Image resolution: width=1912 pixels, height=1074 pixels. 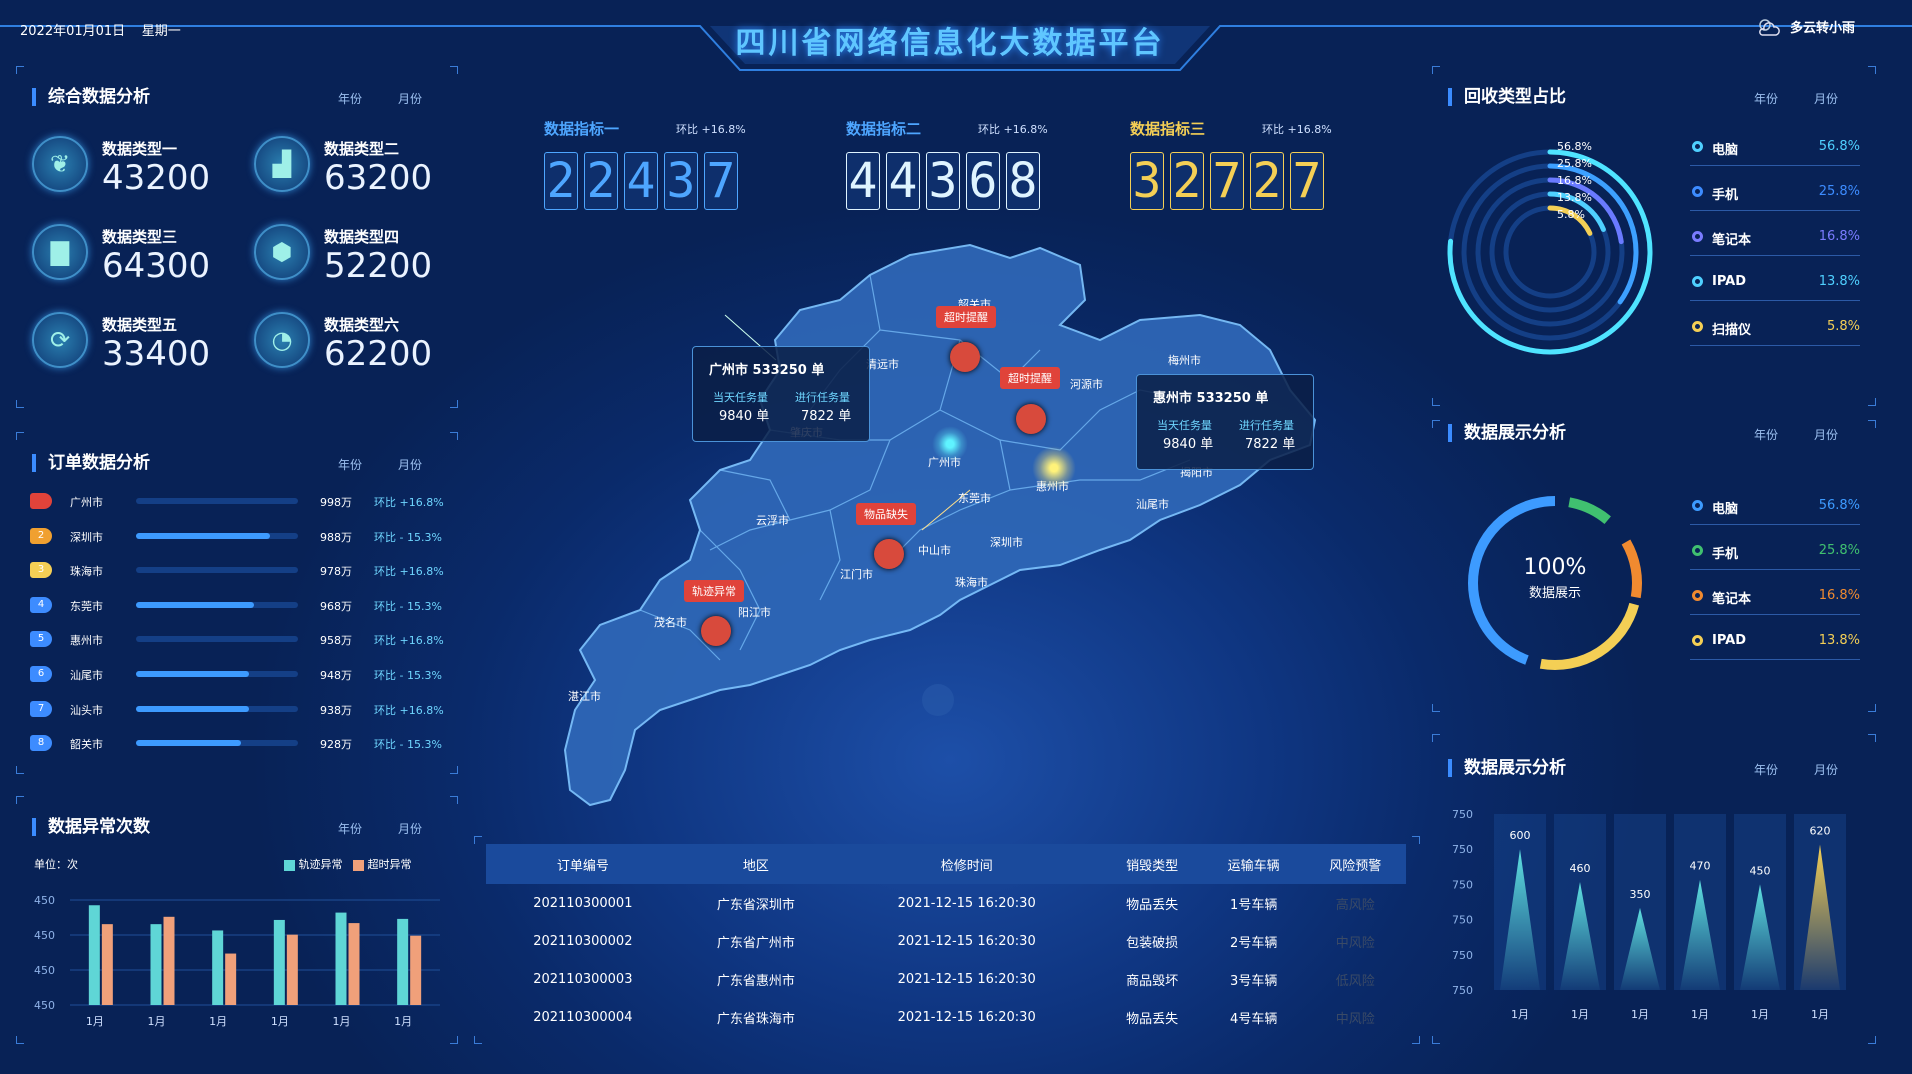 What do you see at coordinates (1697, 595) in the screenshot?
I see `legend-dot` at bounding box center [1697, 595].